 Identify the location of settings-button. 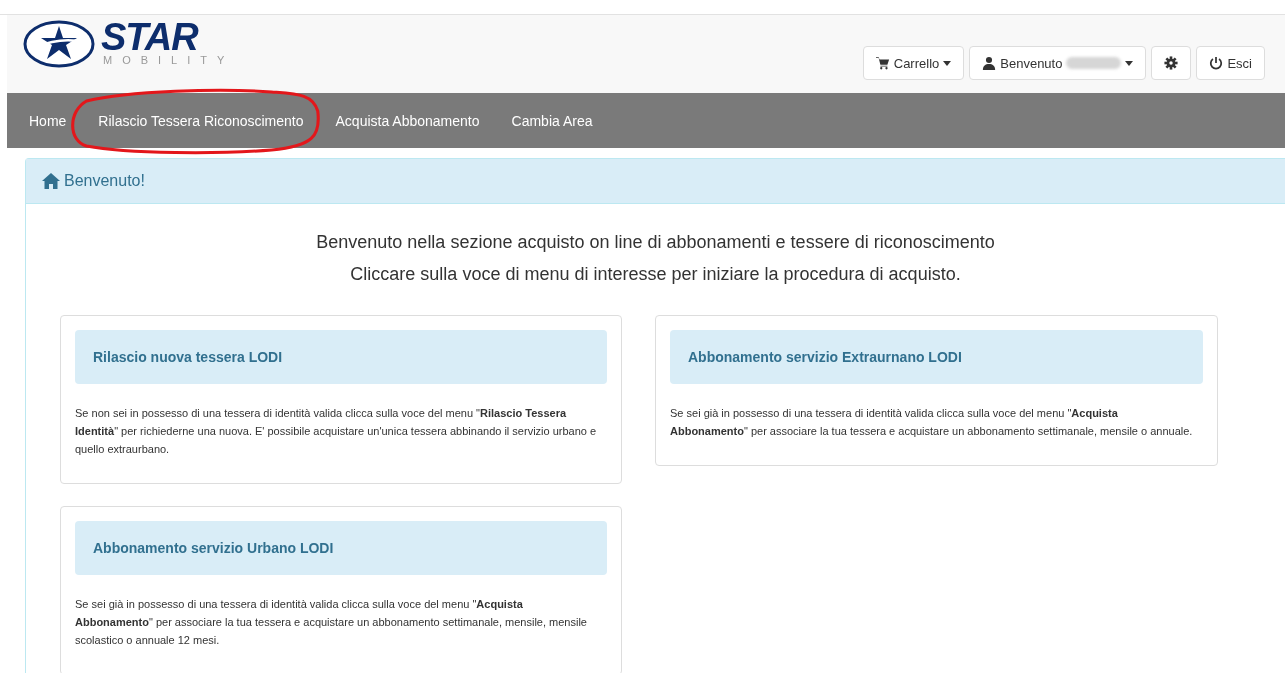
(1171, 63).